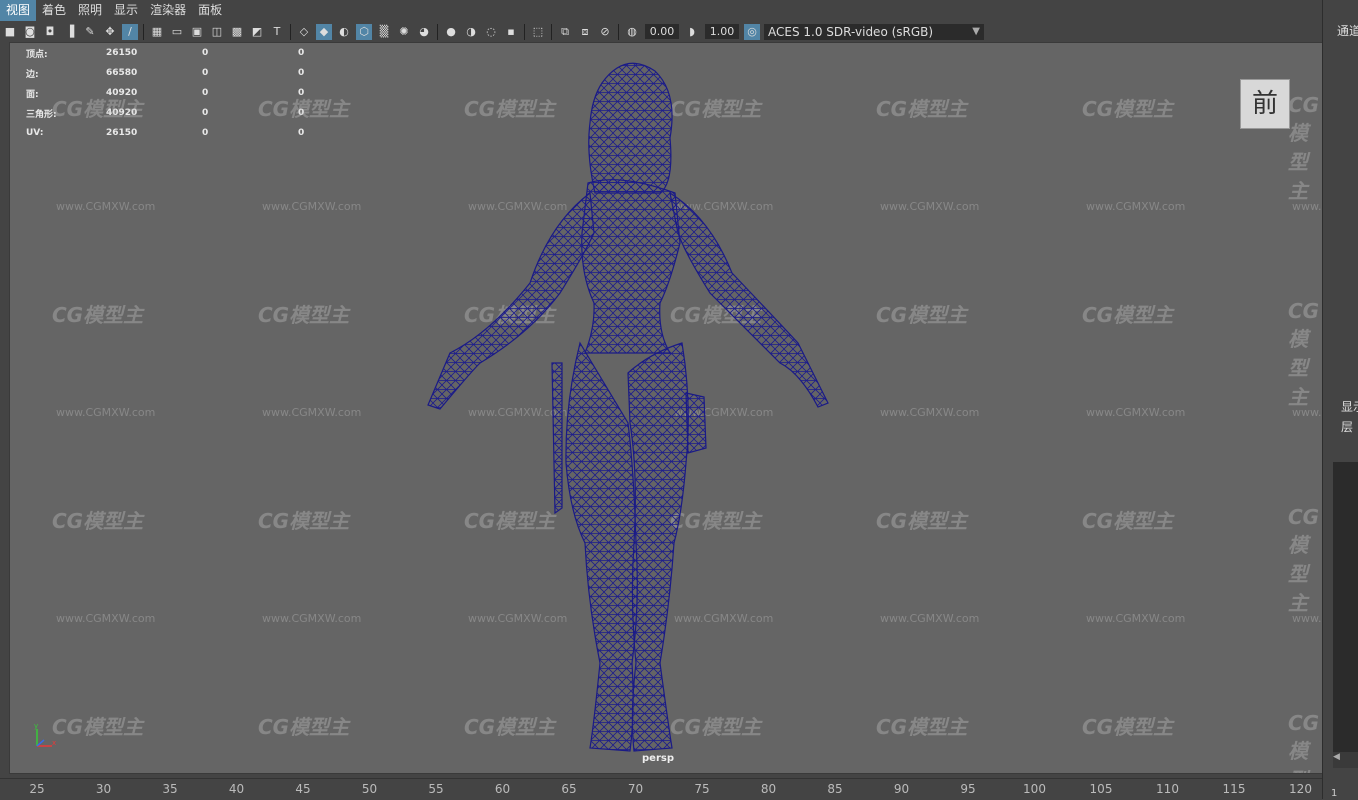 The image size is (1358, 800). I want to click on ruler-tick-label: 75, so click(702, 789).